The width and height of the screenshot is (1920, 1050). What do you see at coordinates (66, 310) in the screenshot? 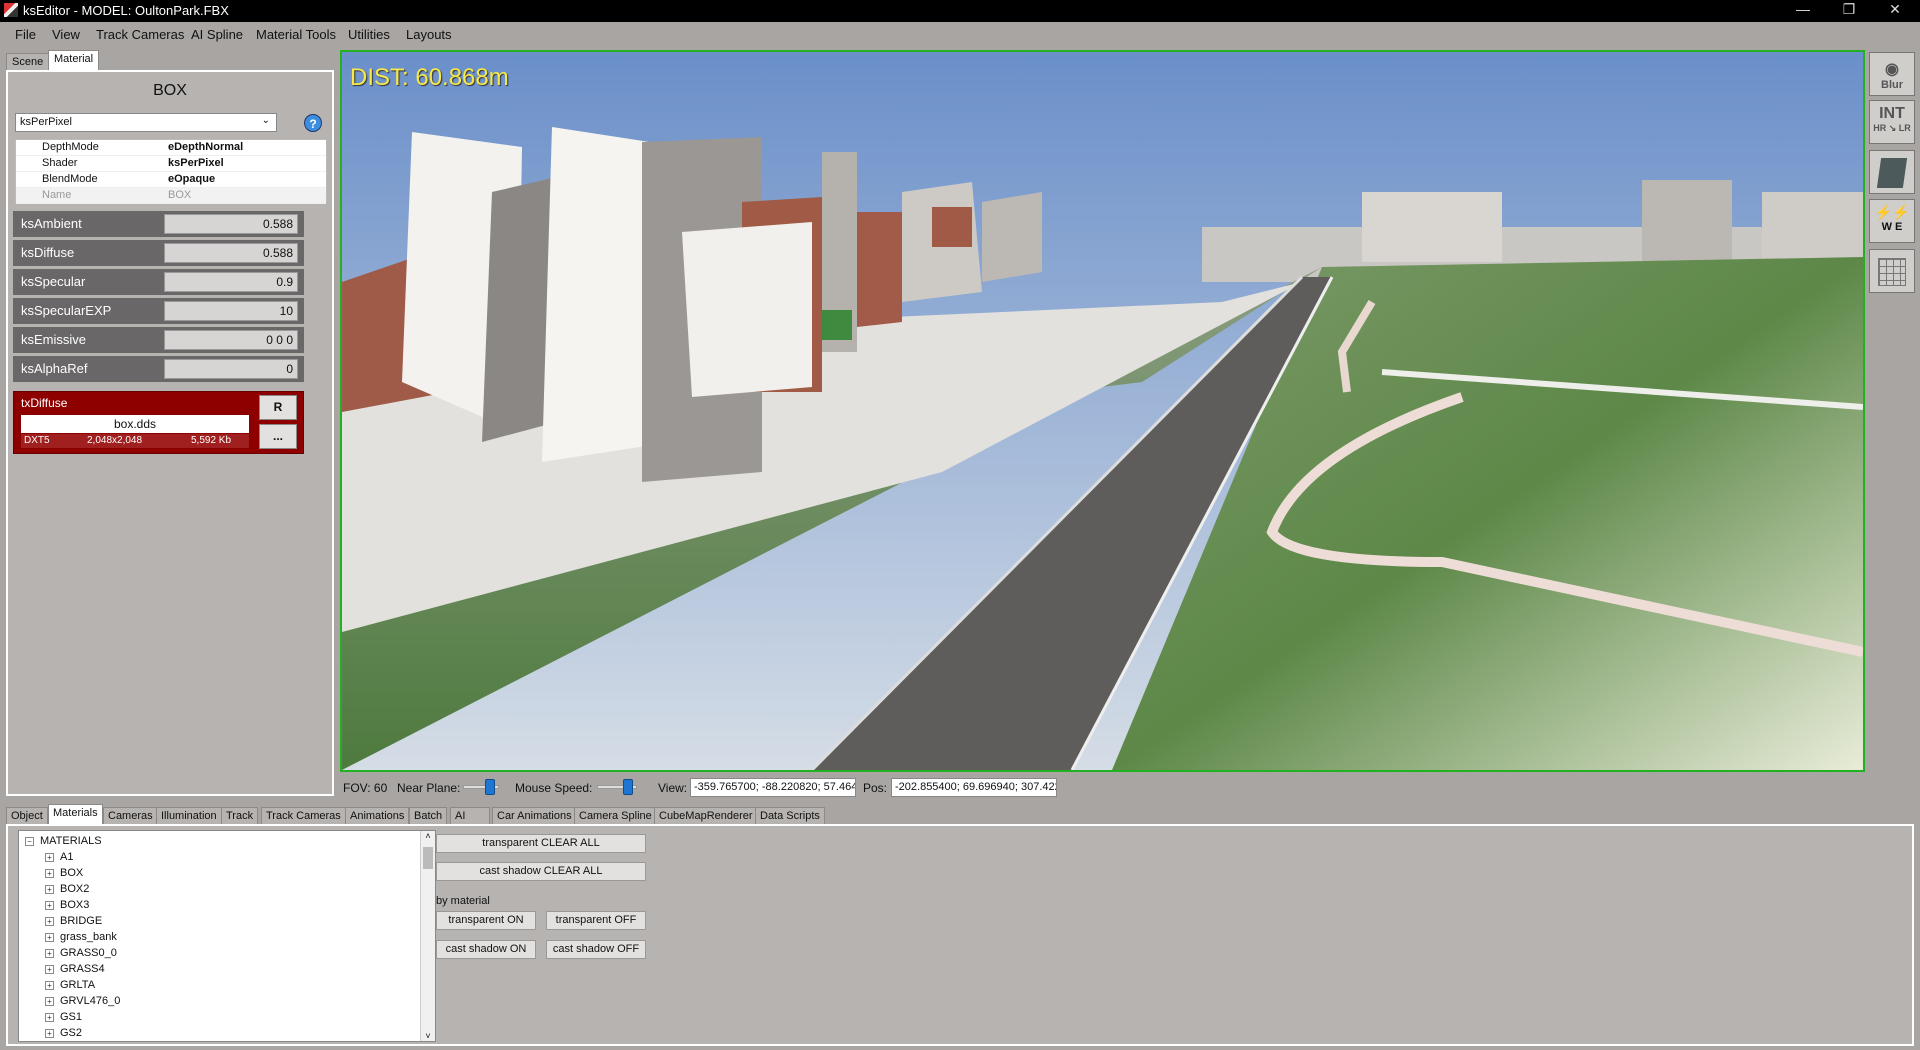
I see `param-label: ksSpecularEXP` at bounding box center [66, 310].